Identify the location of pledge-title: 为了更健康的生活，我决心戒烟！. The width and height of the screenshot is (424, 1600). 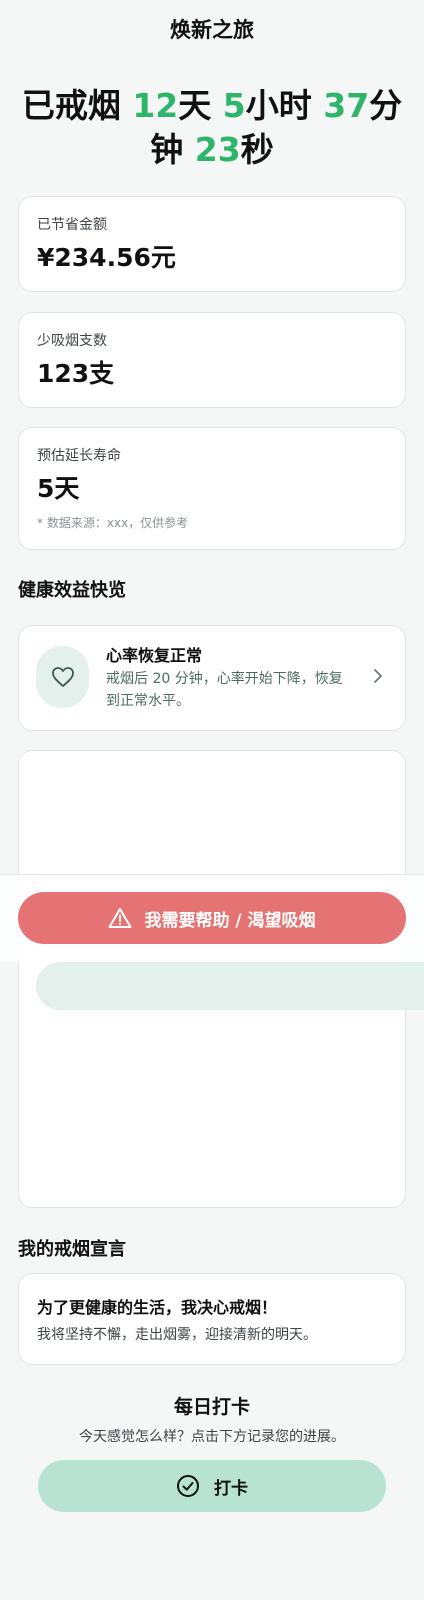
(157, 1307).